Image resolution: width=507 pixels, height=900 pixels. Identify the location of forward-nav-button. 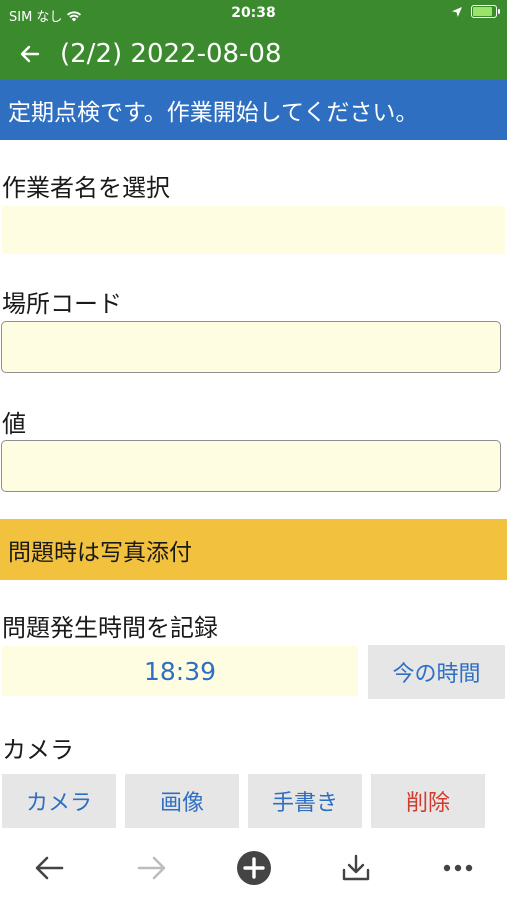
(152, 868).